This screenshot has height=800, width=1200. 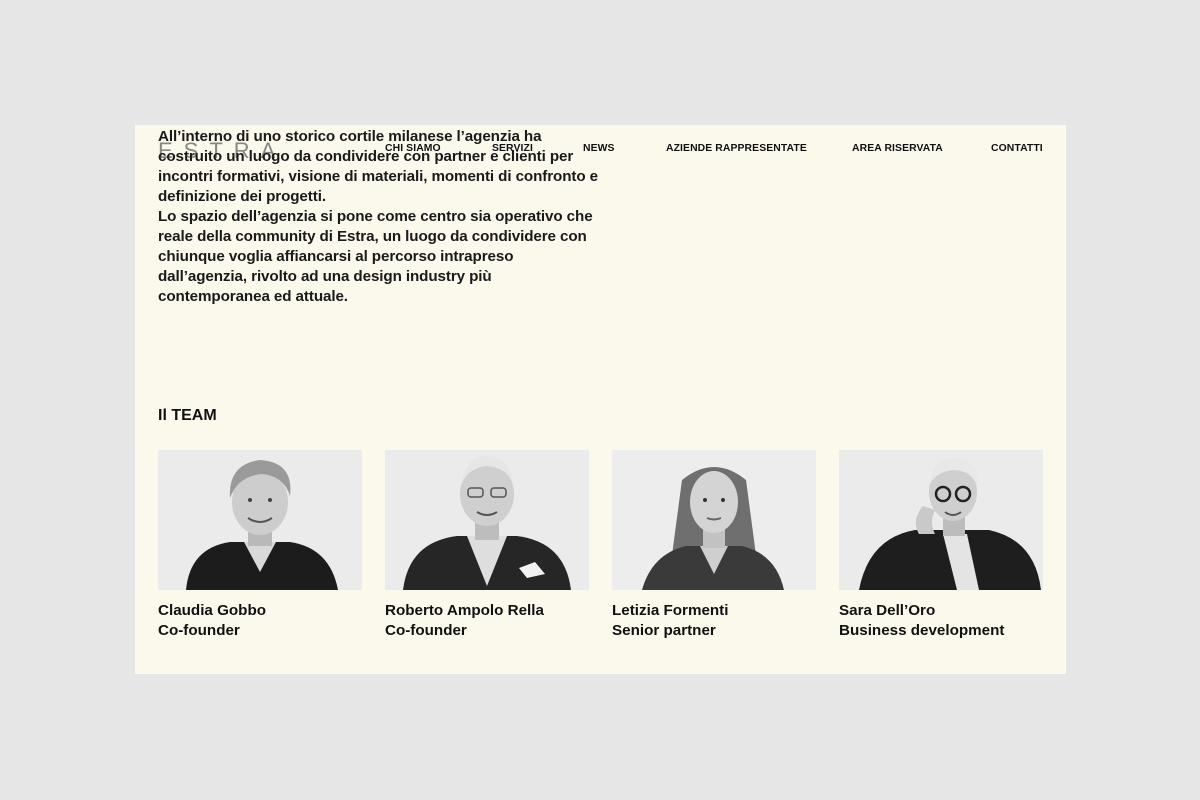 I want to click on nav-contatti: CONTATTI, so click(x=1017, y=148).